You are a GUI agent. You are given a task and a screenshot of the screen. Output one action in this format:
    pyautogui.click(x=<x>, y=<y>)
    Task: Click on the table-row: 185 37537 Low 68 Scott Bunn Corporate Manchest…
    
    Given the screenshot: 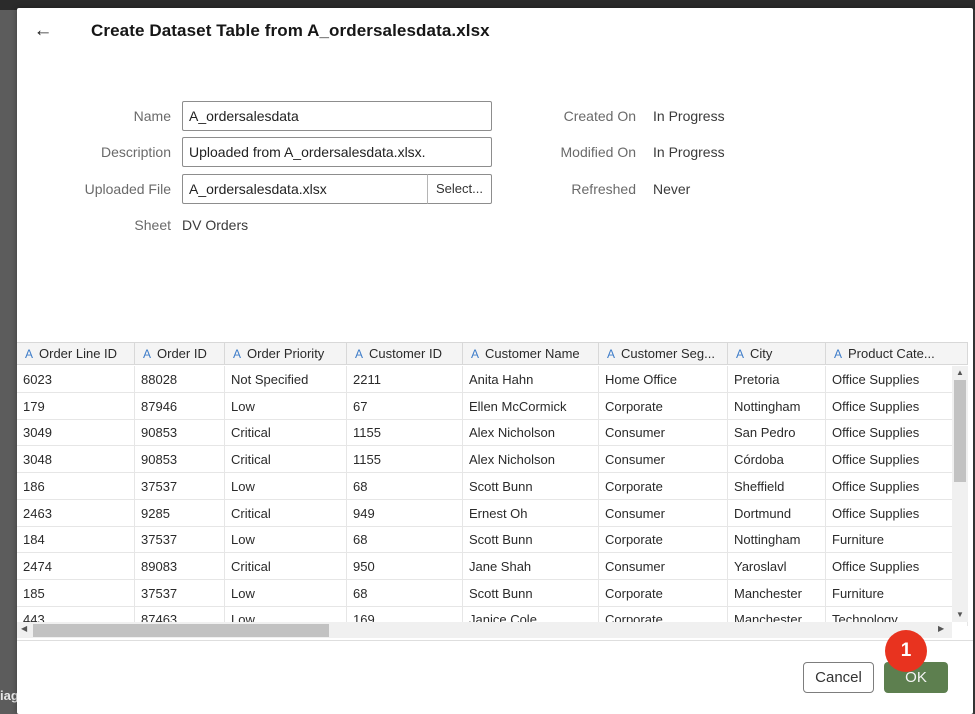 What is the action you would take?
    pyautogui.click(x=492, y=593)
    